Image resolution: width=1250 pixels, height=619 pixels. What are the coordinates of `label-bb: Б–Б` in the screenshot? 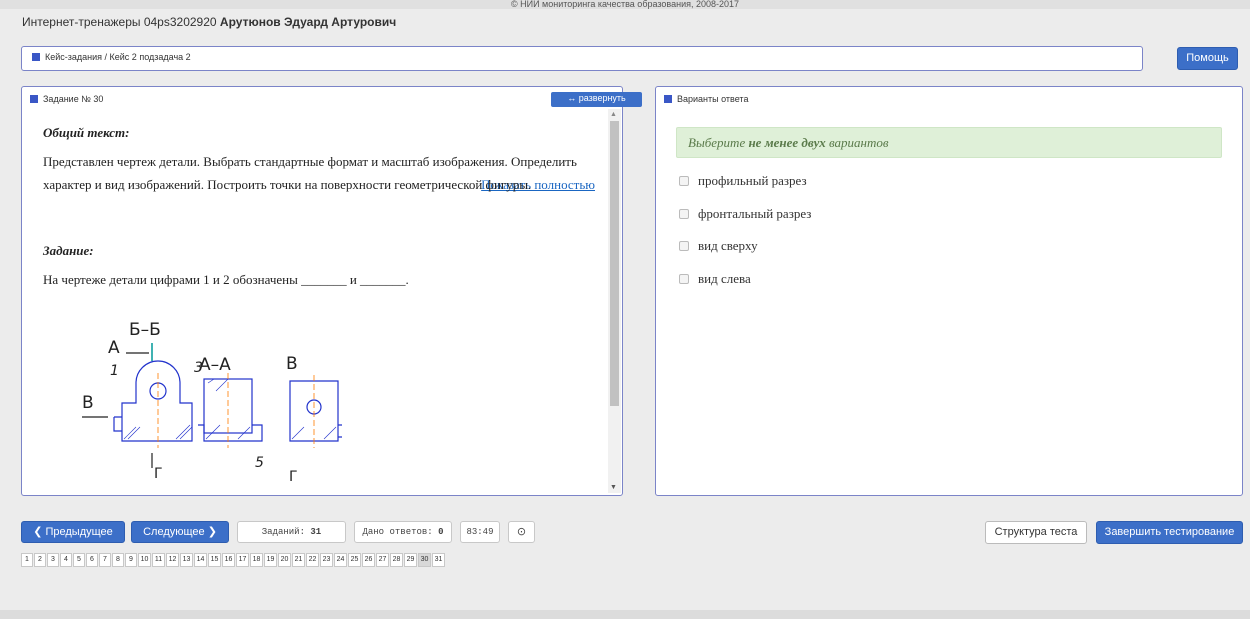 It's located at (145, 330).